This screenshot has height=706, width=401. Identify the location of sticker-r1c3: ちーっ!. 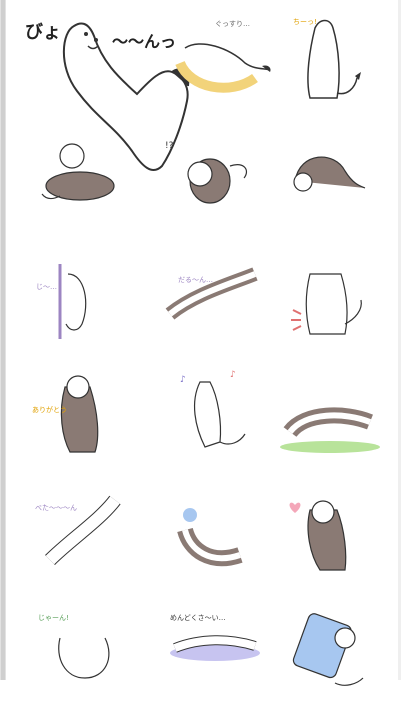
(334, 62).